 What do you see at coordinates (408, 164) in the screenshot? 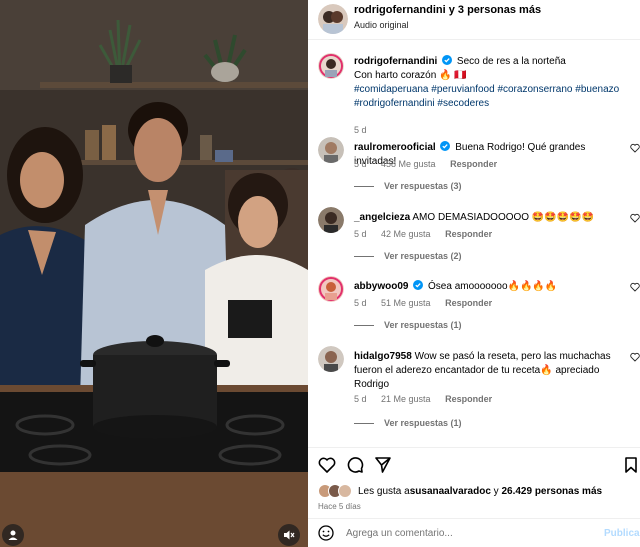
I see `comment-likes: 458 Me gusta` at bounding box center [408, 164].